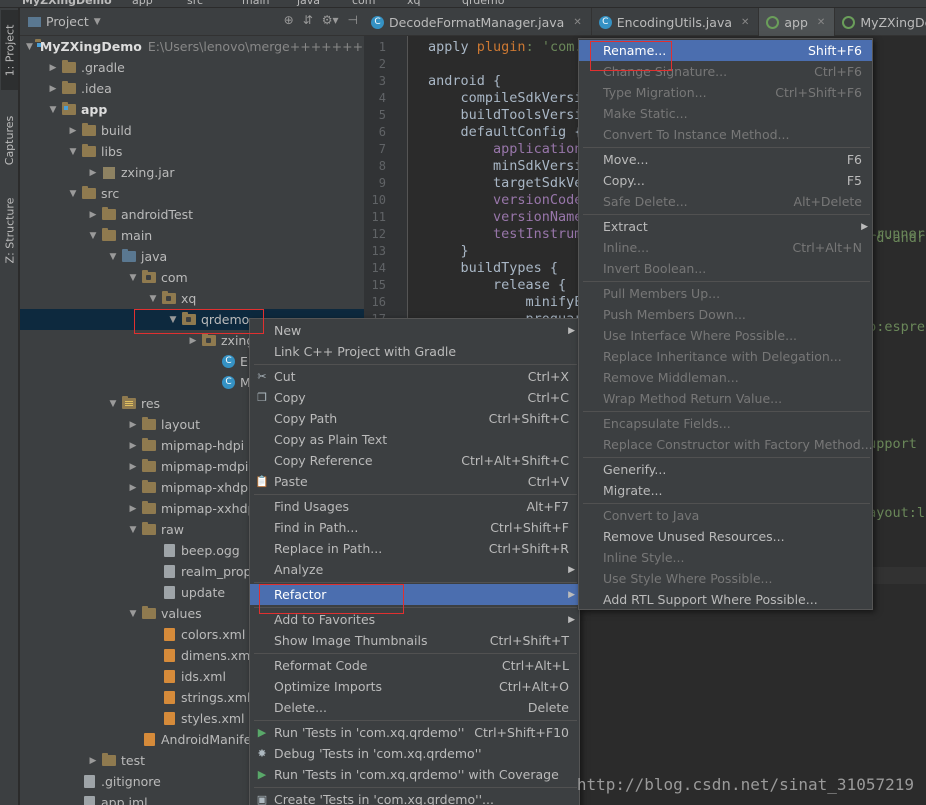 The image size is (926, 805). I want to click on menu-item: ❐ Copy Ctrl+C, so click(414, 397).